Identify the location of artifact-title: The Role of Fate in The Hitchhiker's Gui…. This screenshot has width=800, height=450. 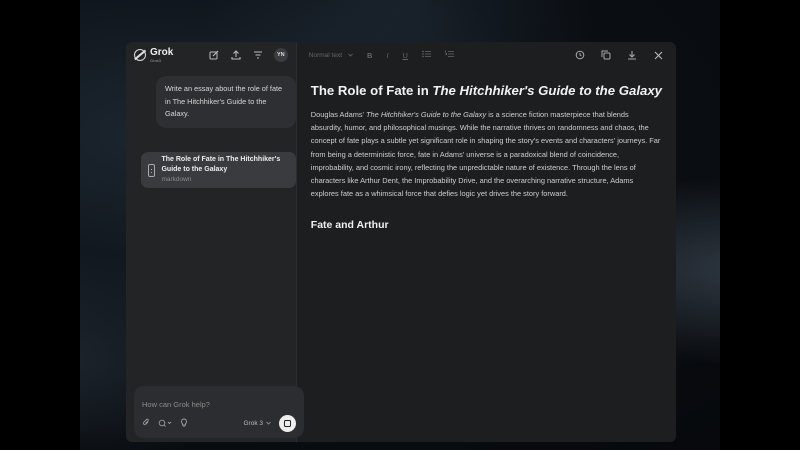
(221, 164).